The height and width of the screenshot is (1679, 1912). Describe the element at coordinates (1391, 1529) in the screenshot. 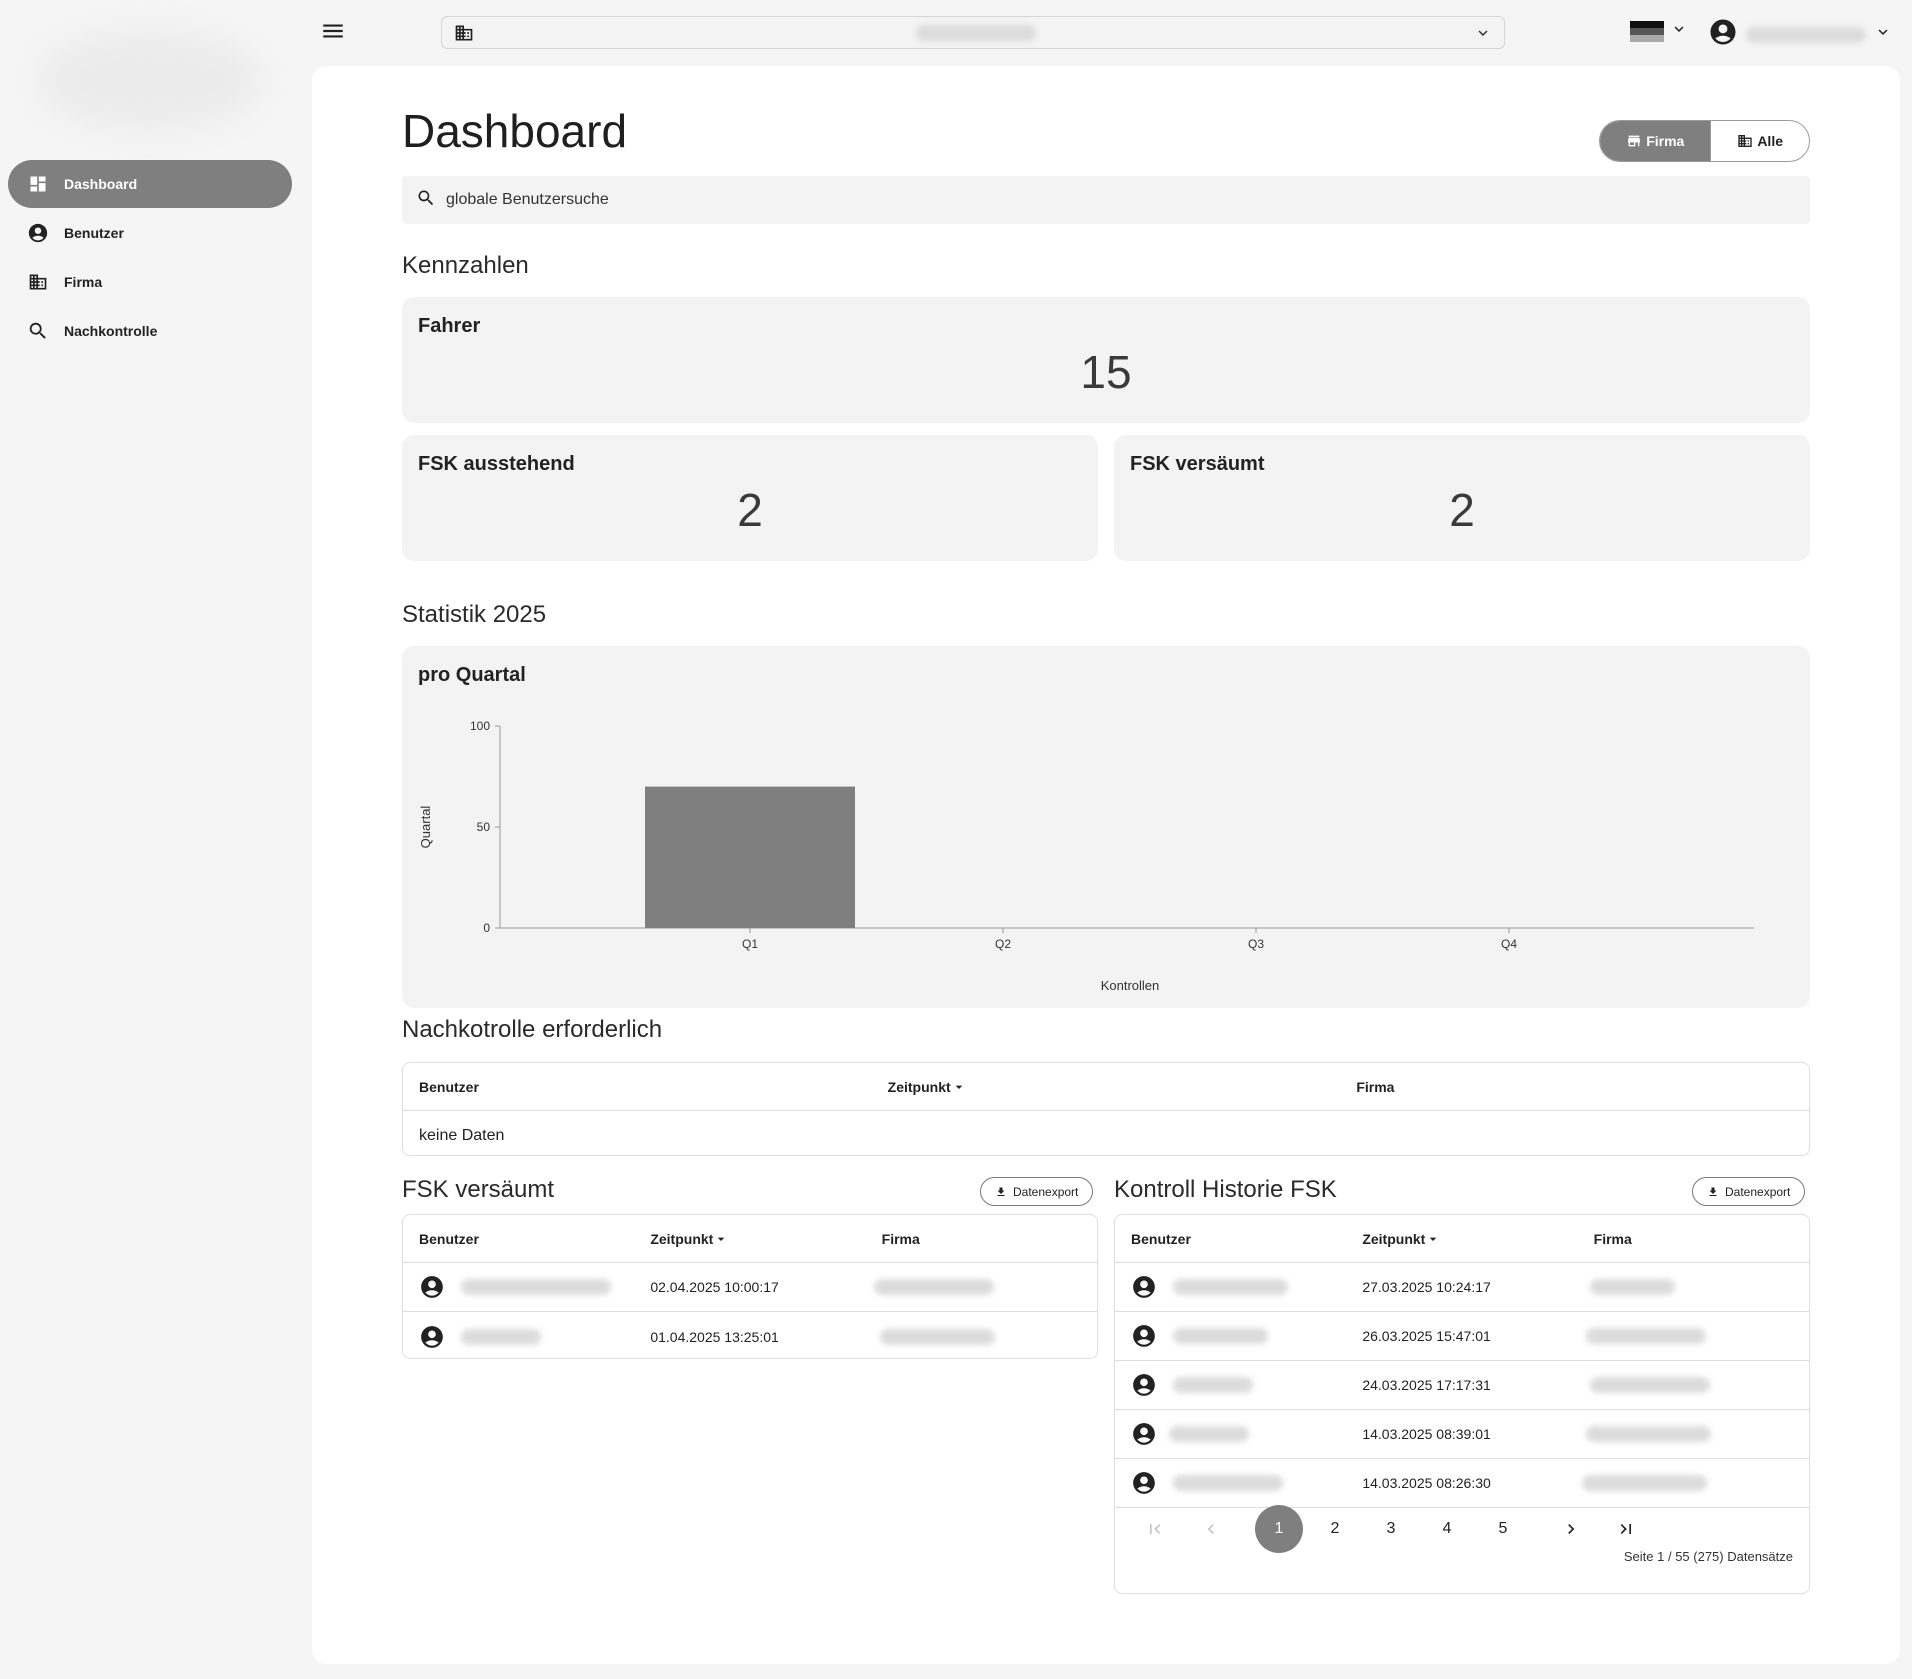

I see `page-button-3: 3` at that location.